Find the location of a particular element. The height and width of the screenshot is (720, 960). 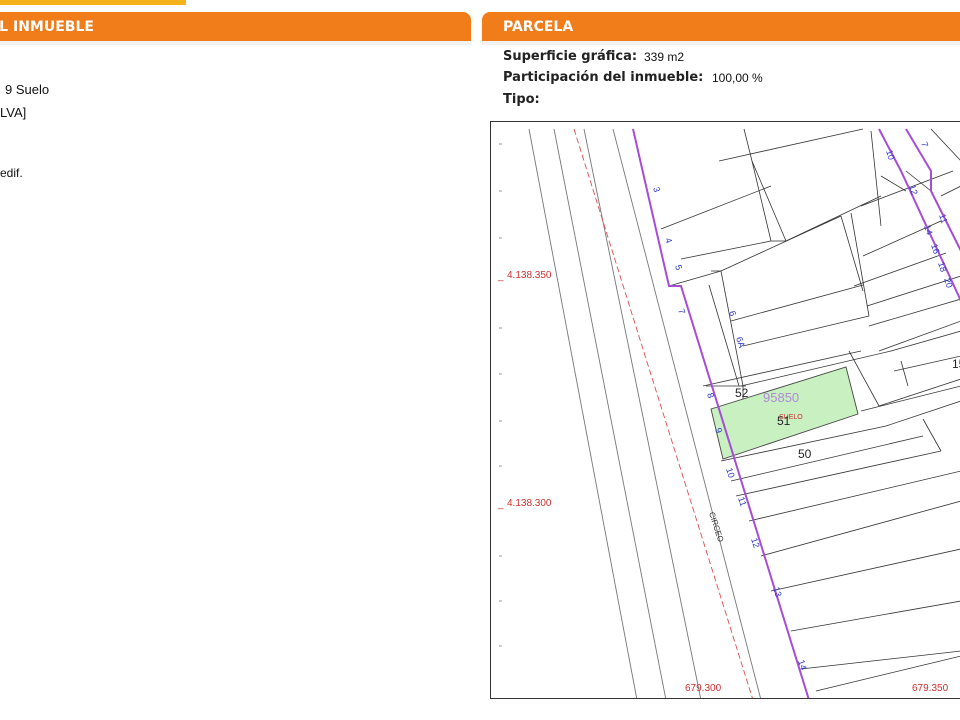

svg-text: 5 is located at coordinates (678, 268).